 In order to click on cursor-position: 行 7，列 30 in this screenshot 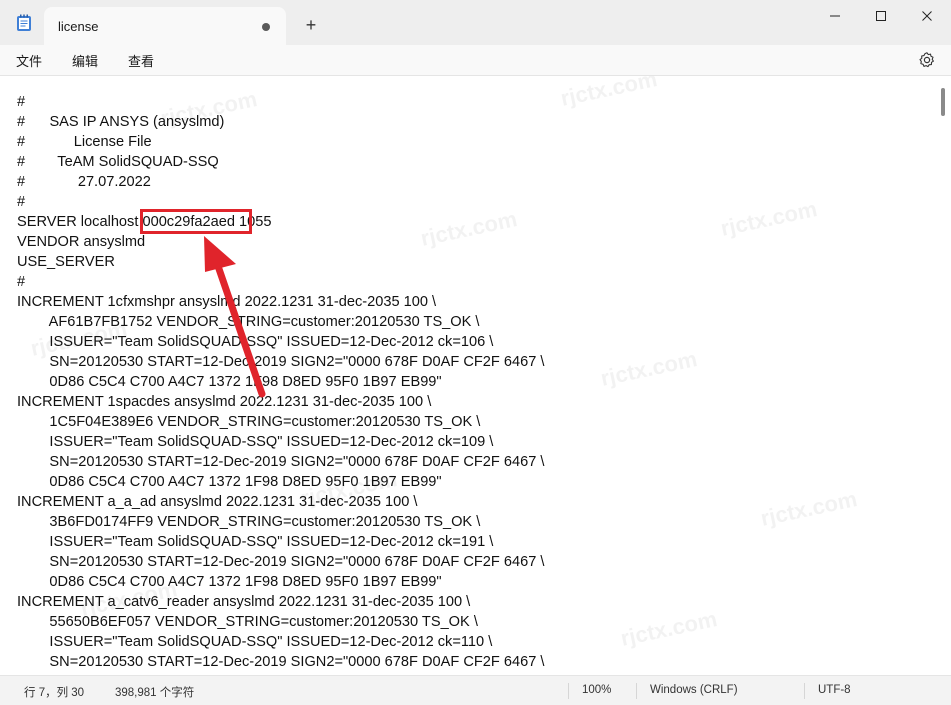, I will do `click(54, 693)`.